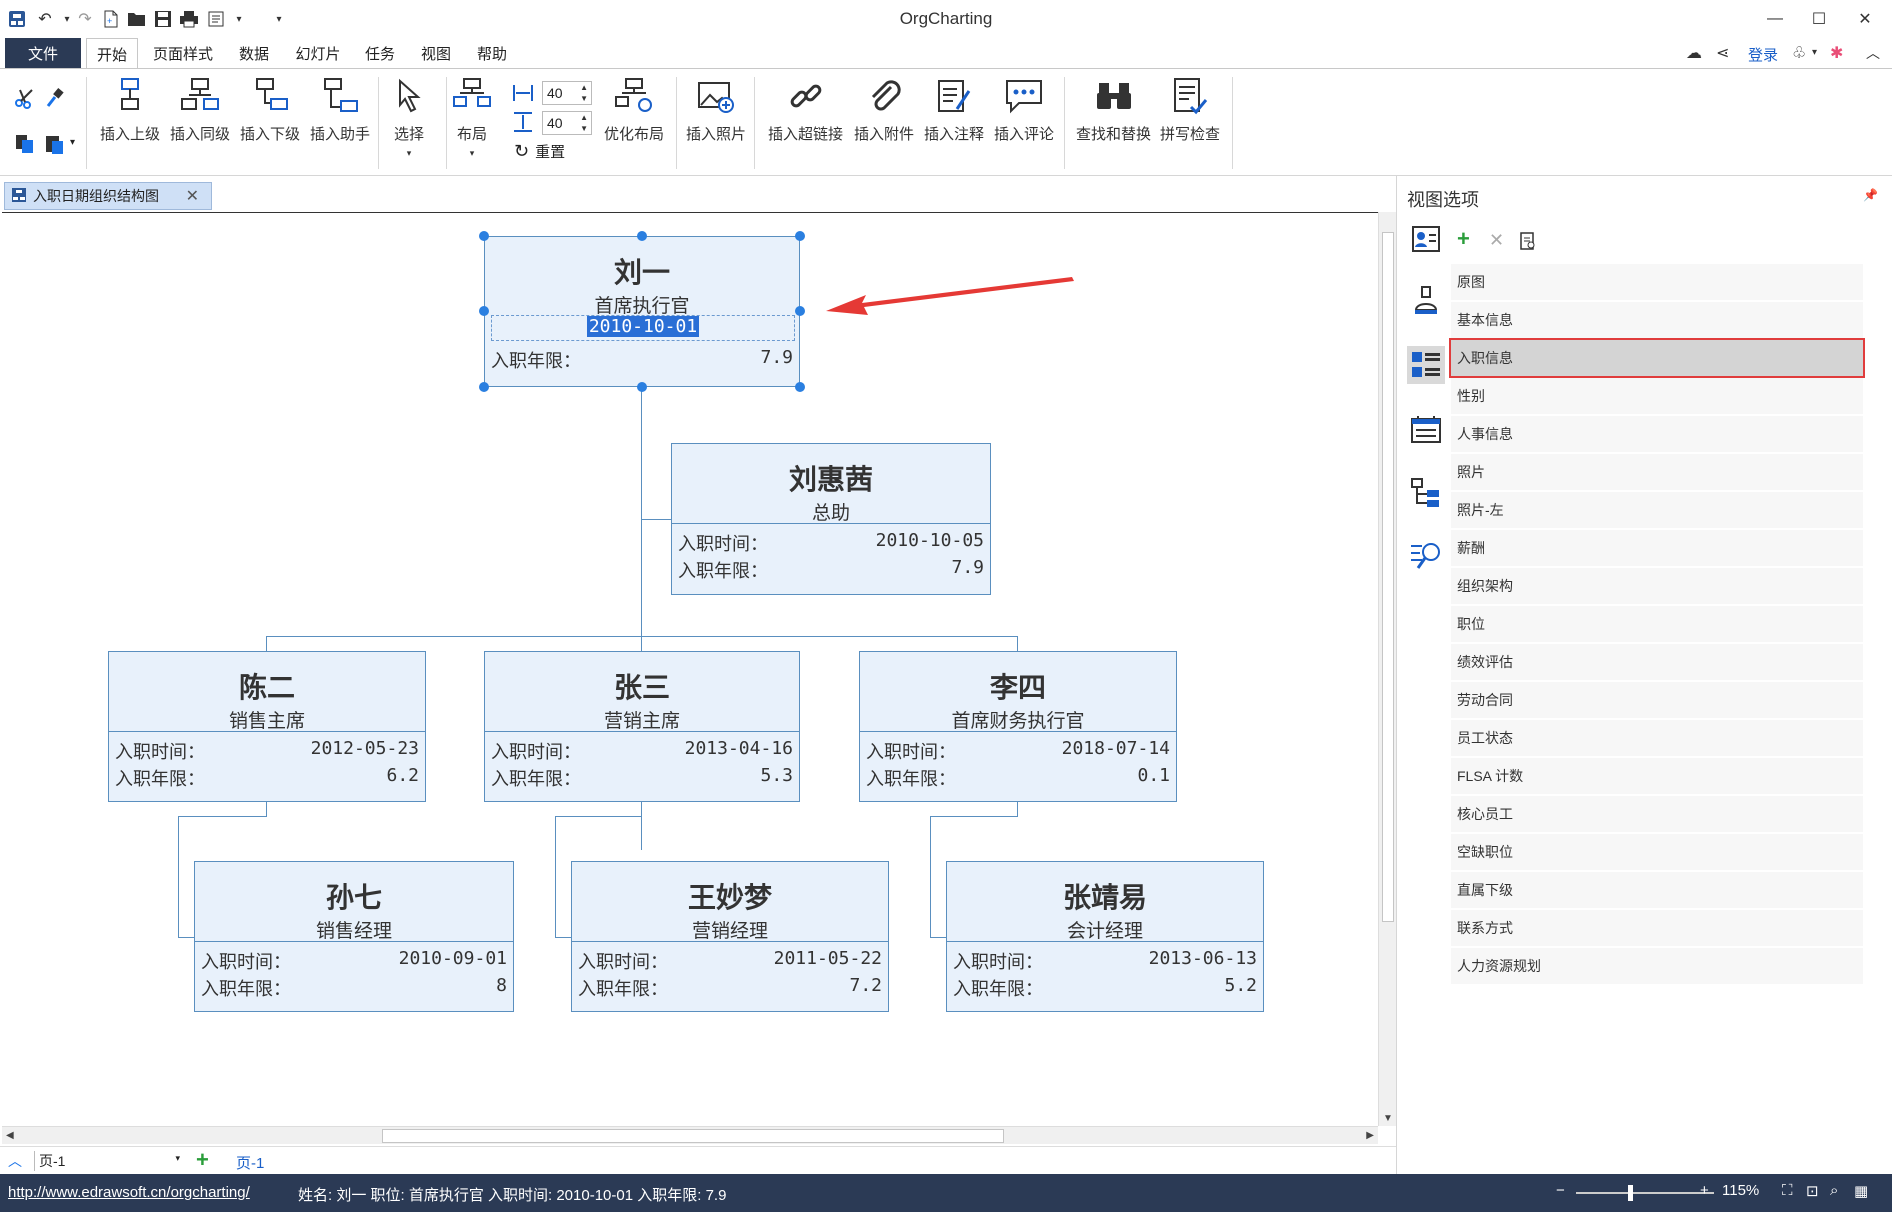  I want to click on tab-slides: 幻灯片, so click(318, 53).